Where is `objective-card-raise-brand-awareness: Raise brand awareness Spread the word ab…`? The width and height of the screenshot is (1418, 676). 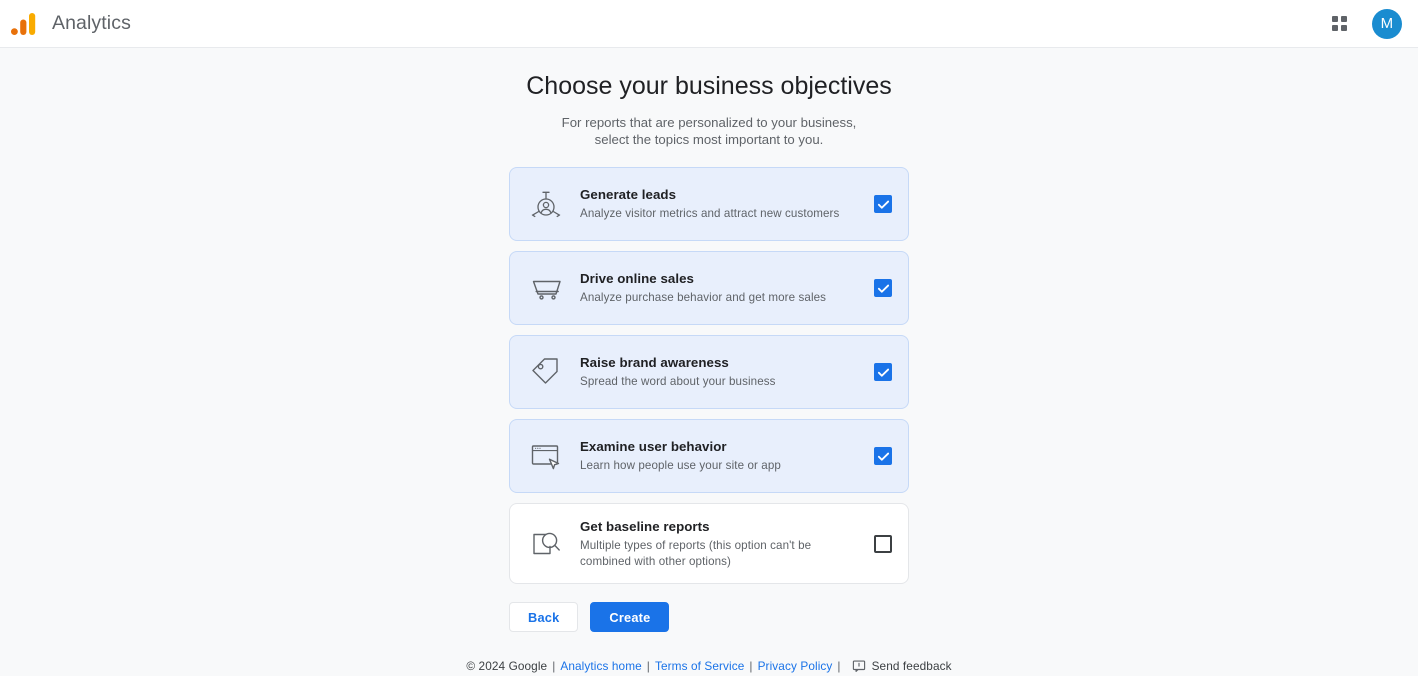
objective-card-raise-brand-awareness: Raise brand awareness Spread the word ab… is located at coordinates (709, 372).